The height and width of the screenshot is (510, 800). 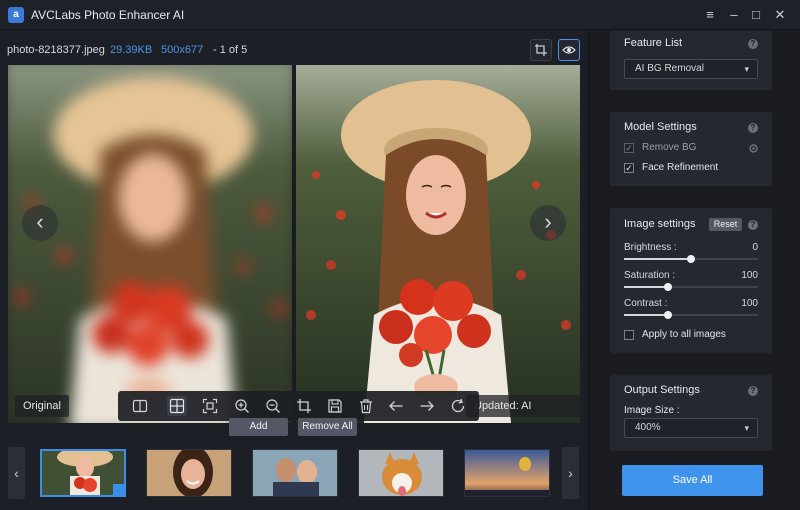 I want to click on preview-toggle-button, so click(x=569, y=50).